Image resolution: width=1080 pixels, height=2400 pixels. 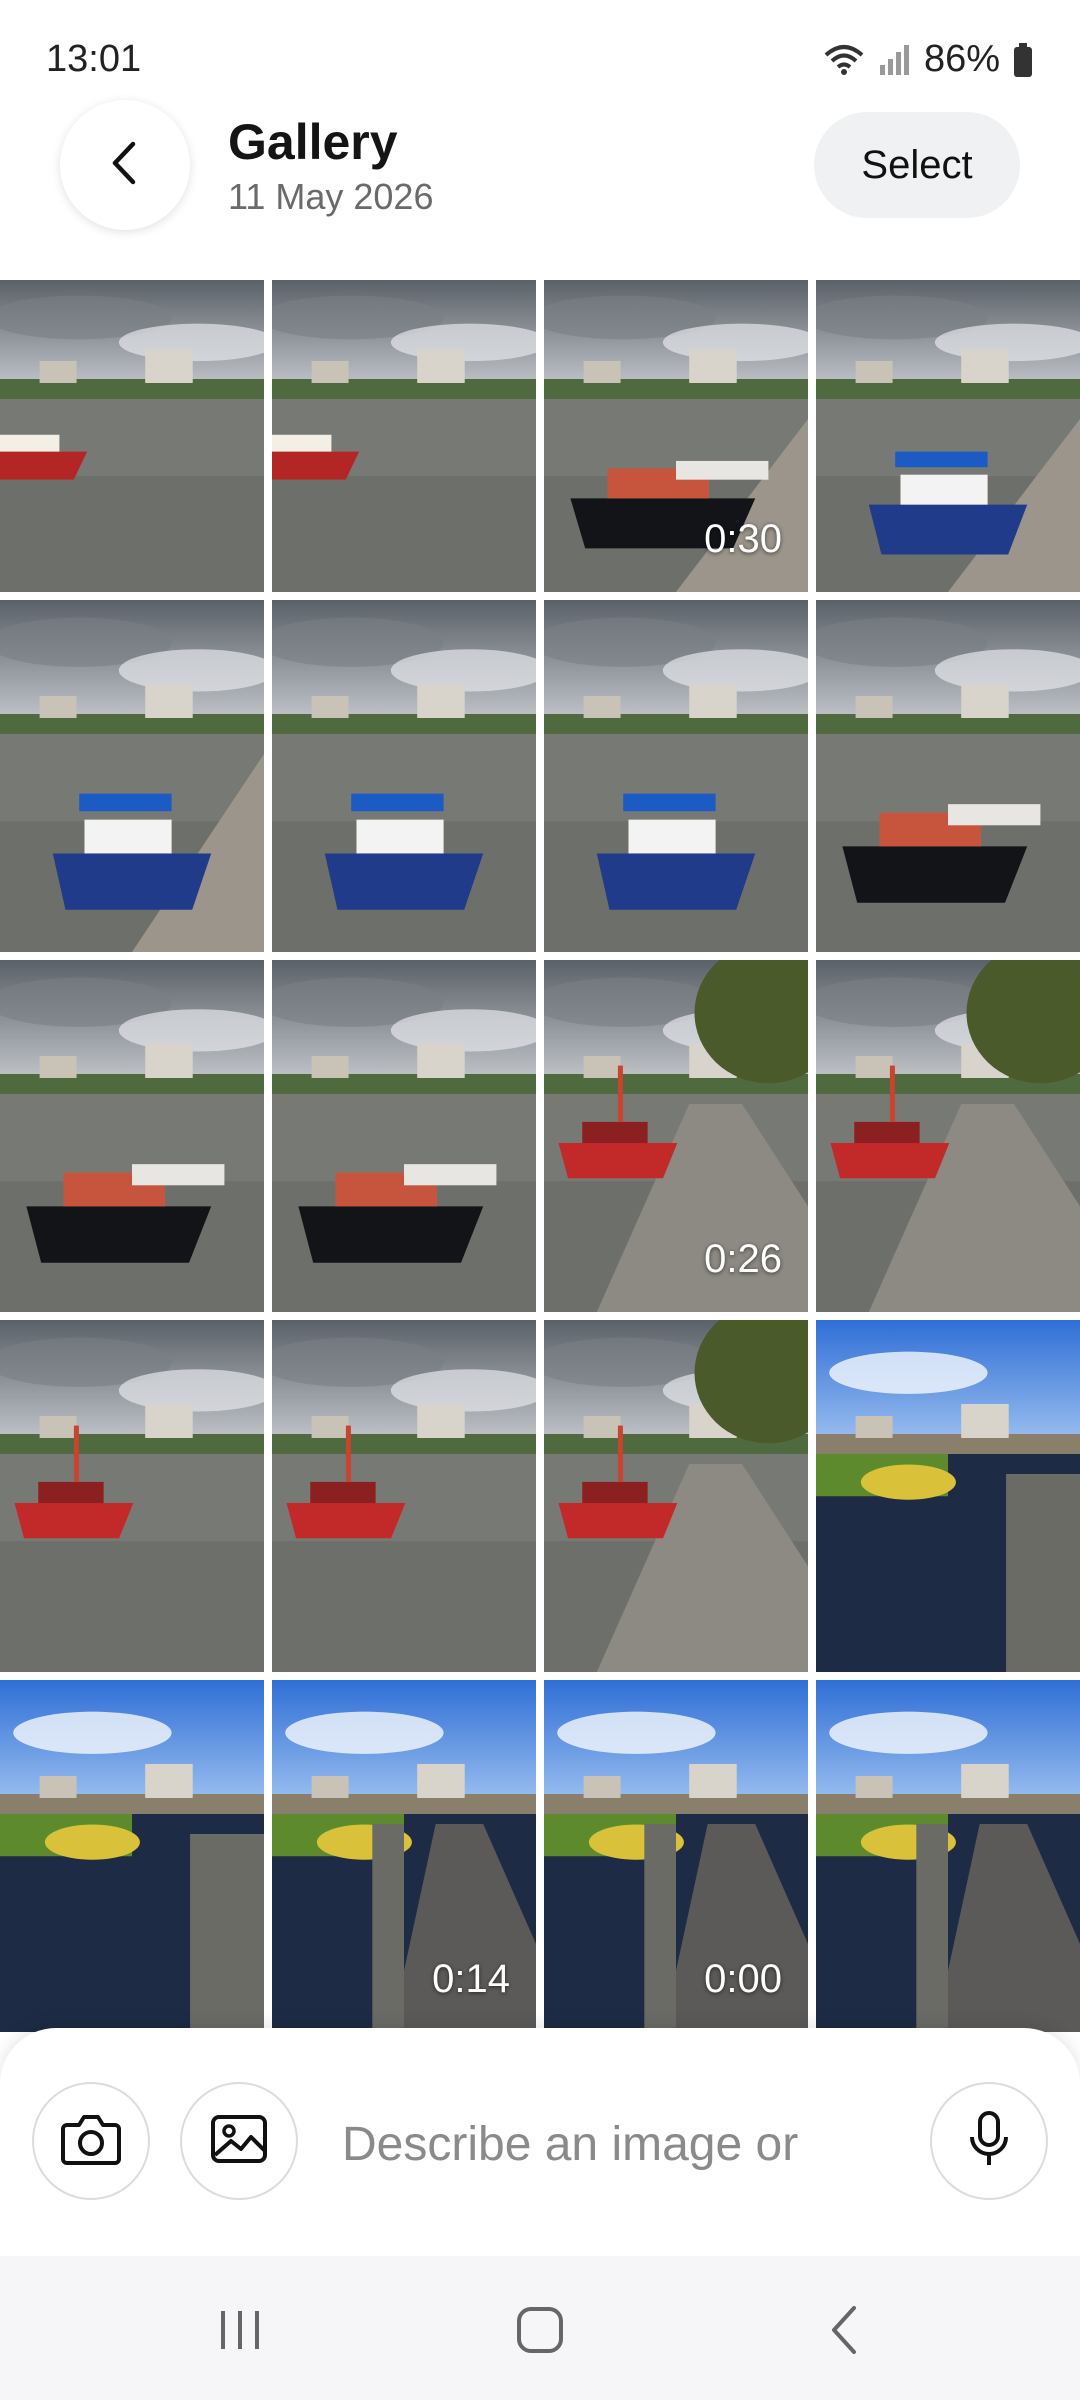 What do you see at coordinates (676, 1856) in the screenshot?
I see `video-thumbnail: 0:00` at bounding box center [676, 1856].